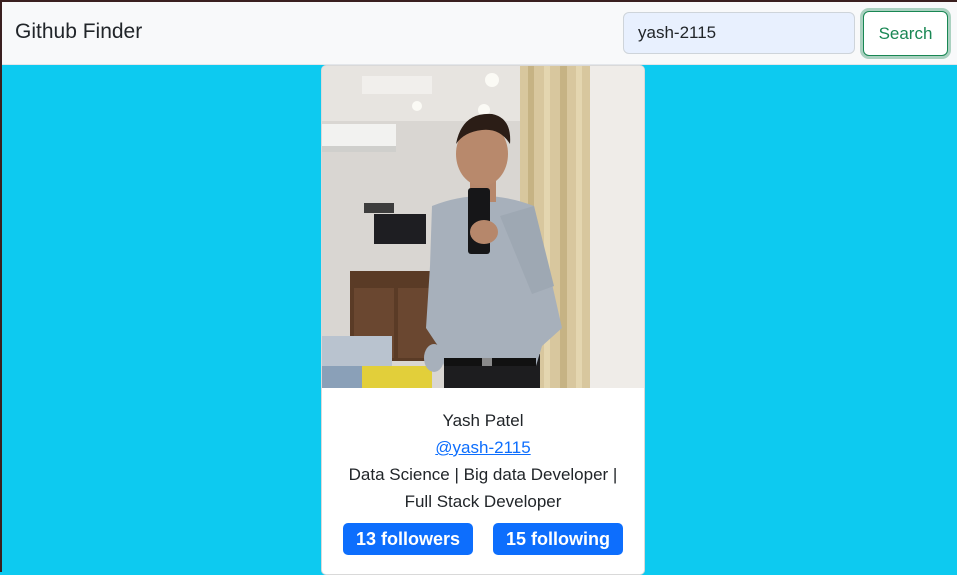  What do you see at coordinates (478, 32) in the screenshot?
I see `navbar: Github Finder Search` at bounding box center [478, 32].